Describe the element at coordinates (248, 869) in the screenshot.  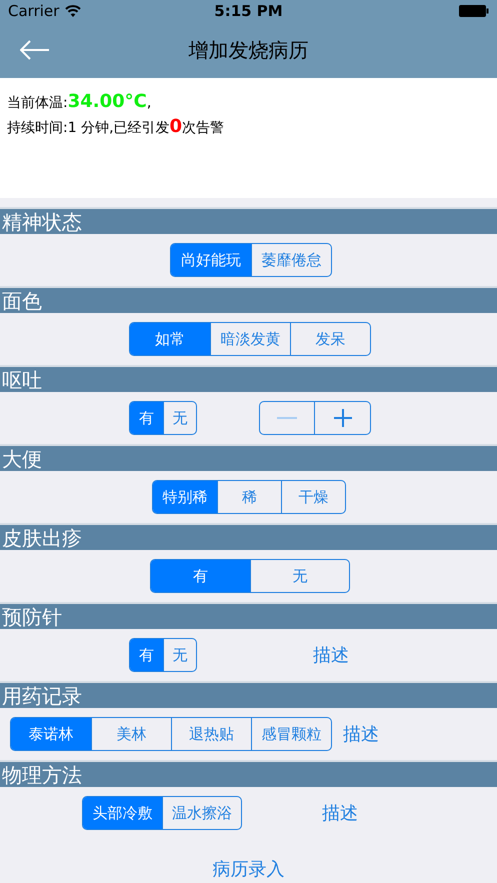
I see `submit-button: 病历录入` at that location.